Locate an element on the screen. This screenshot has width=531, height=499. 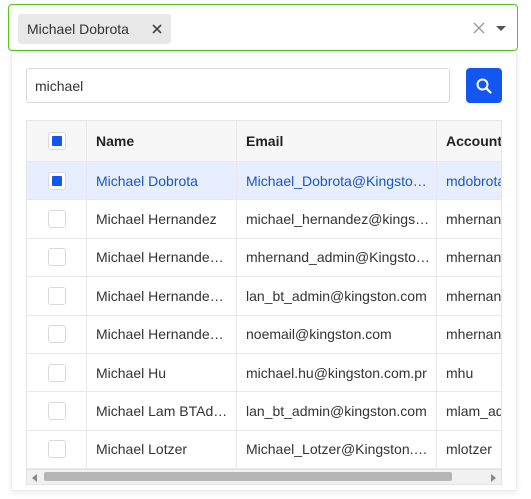
cell-name-text: Michael Hernandez is located at coordinates (156, 219).